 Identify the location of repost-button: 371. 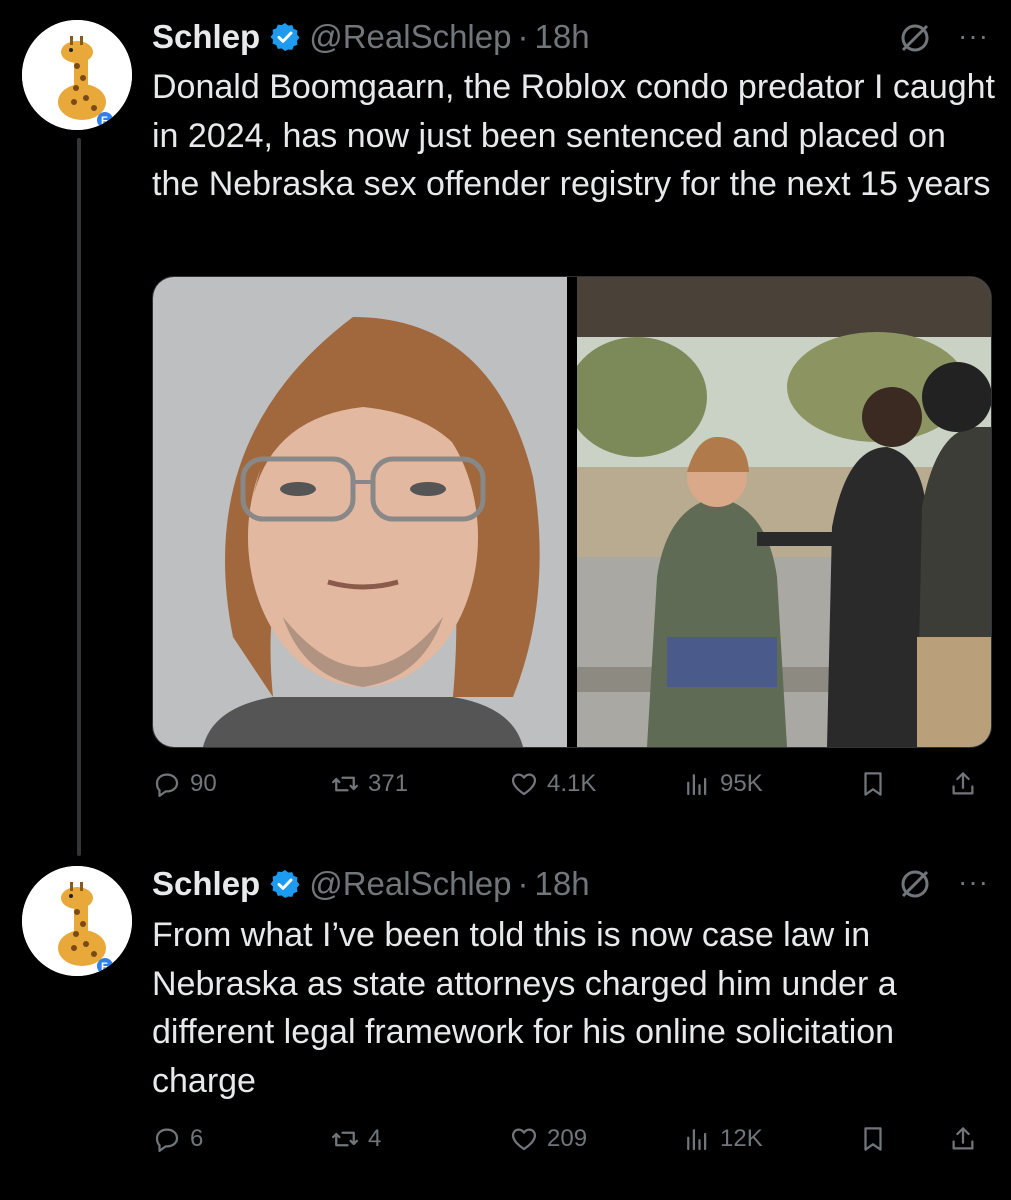
(369, 784).